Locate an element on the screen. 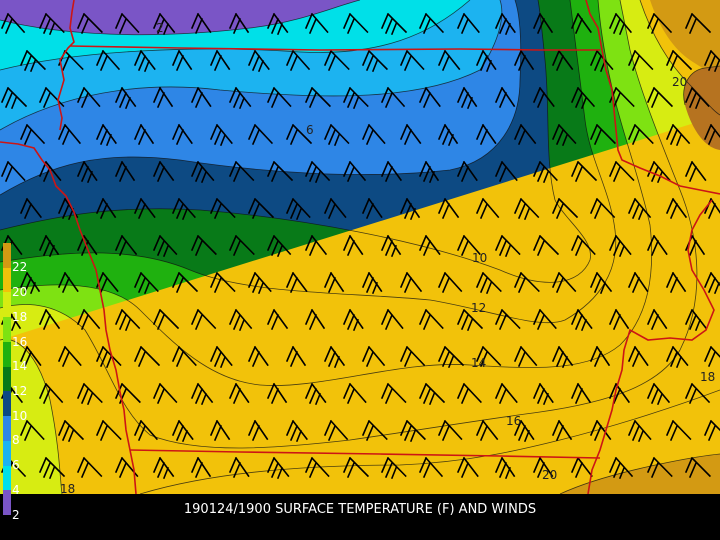 The height and width of the screenshot is (540, 720). contour-label-6: 6 is located at coordinates (310, 130).